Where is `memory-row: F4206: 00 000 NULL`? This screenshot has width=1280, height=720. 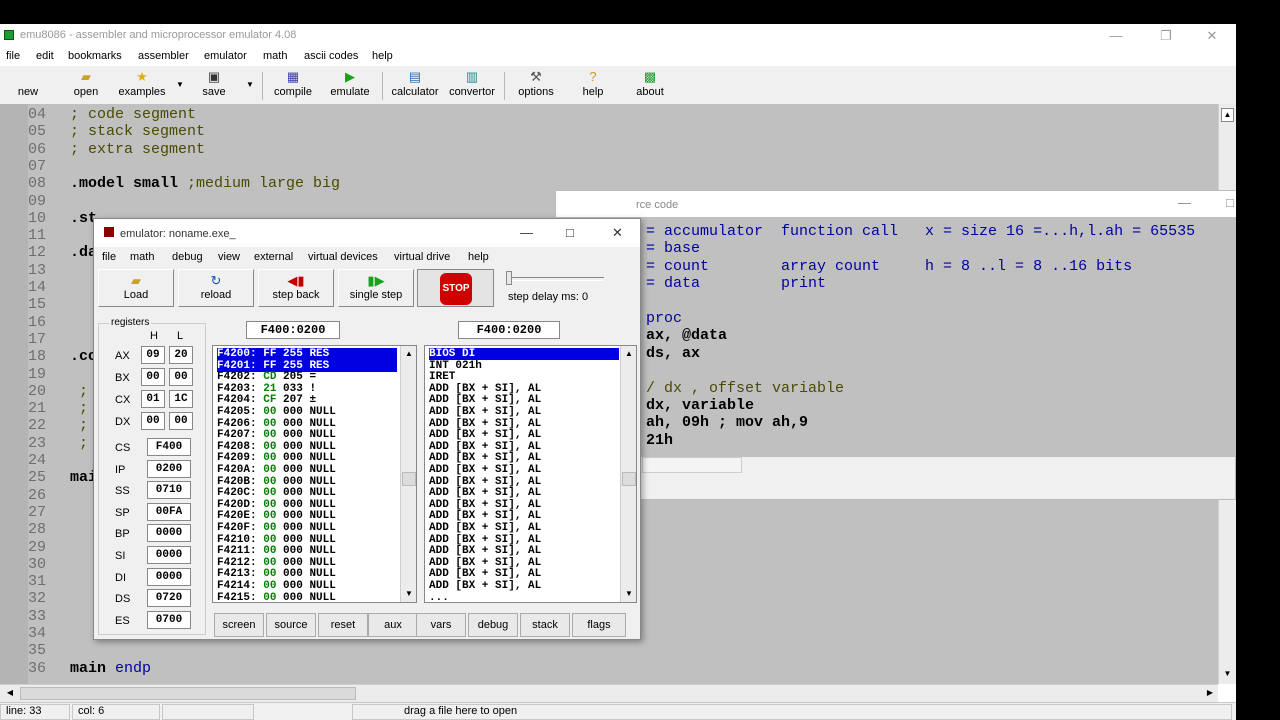 memory-row: F4206: 00 000 NULL is located at coordinates (307, 424).